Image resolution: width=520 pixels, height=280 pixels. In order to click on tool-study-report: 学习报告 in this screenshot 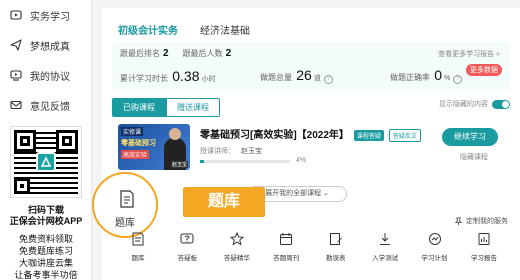, I will do `click(484, 247)`.